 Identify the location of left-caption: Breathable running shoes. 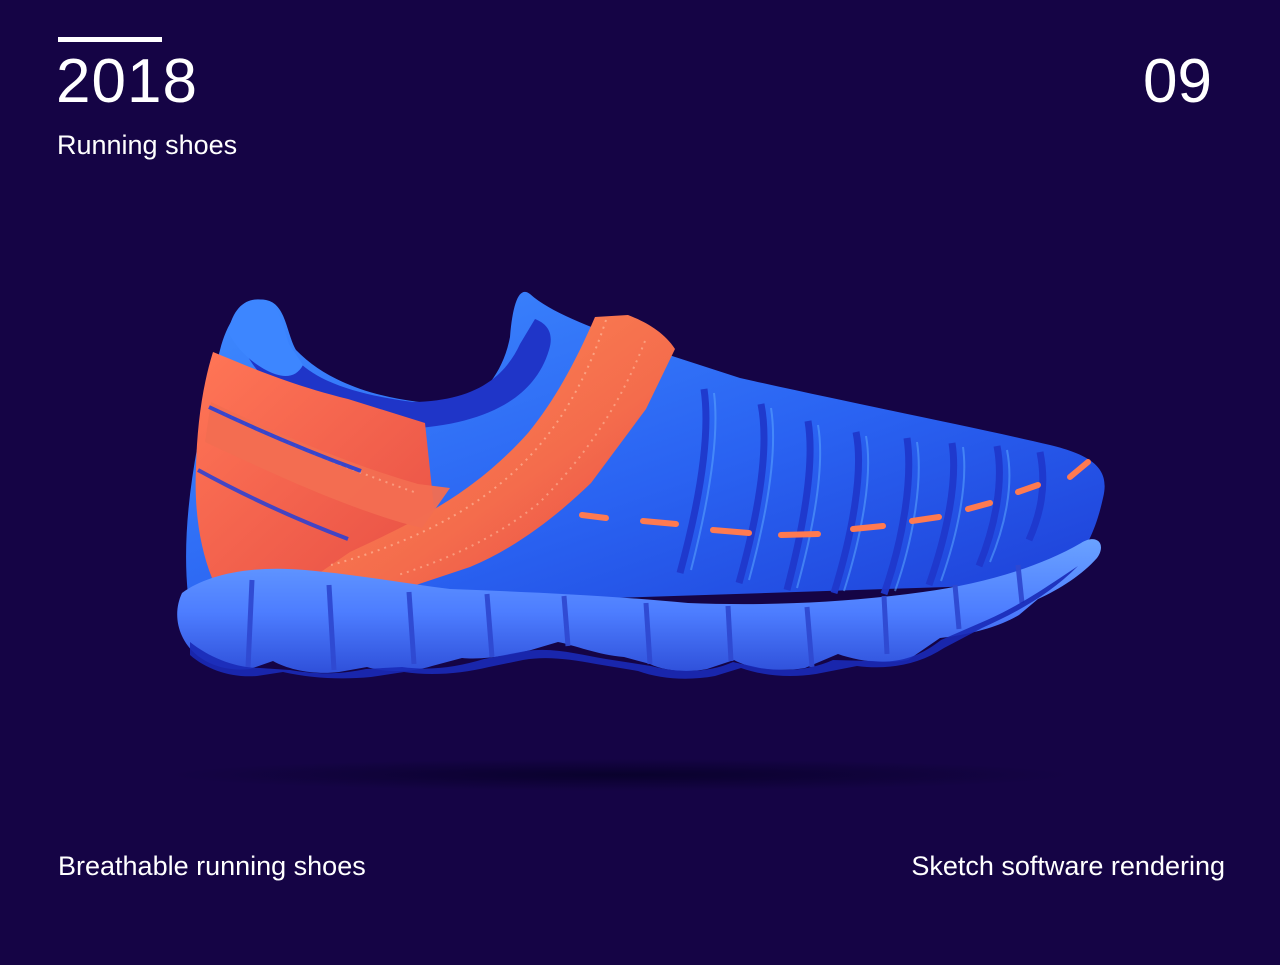
(212, 866).